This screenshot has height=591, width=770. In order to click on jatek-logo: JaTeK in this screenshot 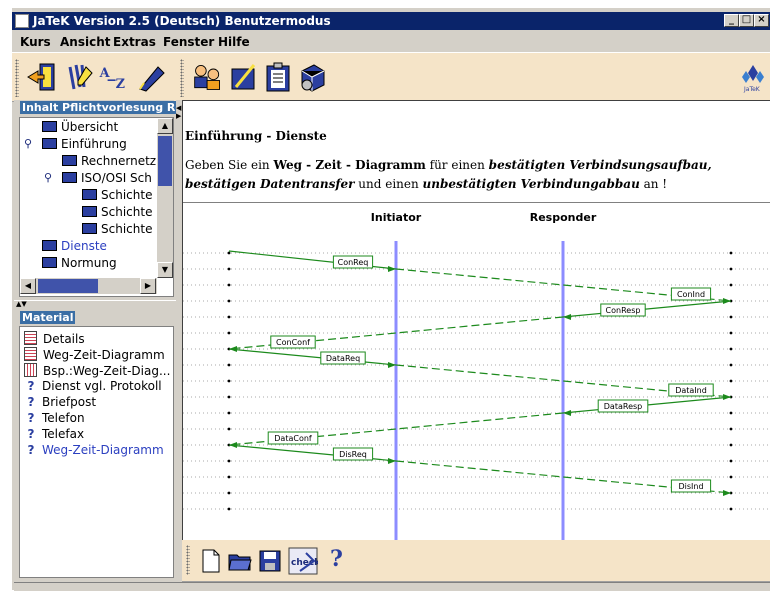, I will do `click(753, 79)`.